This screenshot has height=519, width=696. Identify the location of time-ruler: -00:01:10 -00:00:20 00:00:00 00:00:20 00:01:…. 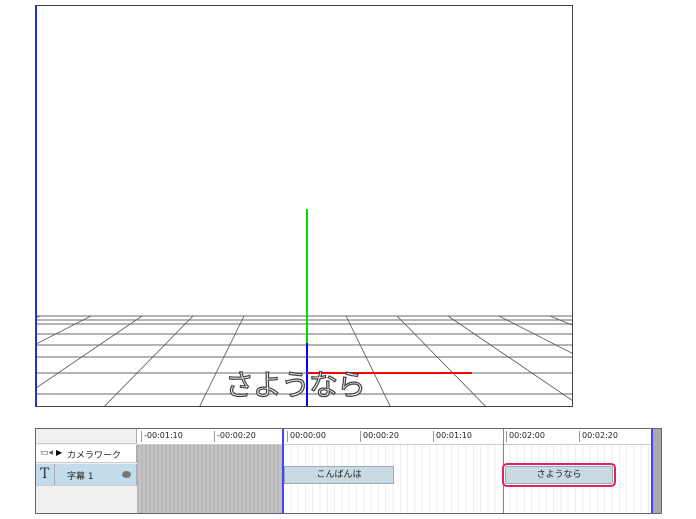
(399, 437).